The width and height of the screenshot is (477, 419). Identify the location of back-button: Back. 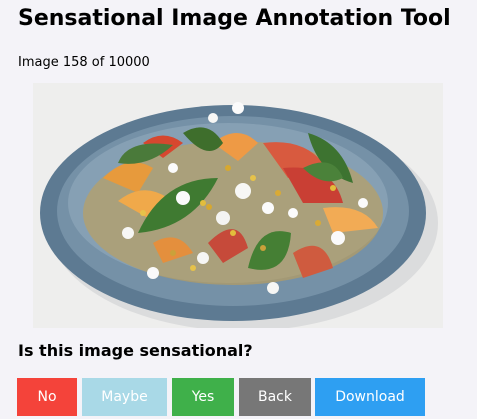
(275, 397).